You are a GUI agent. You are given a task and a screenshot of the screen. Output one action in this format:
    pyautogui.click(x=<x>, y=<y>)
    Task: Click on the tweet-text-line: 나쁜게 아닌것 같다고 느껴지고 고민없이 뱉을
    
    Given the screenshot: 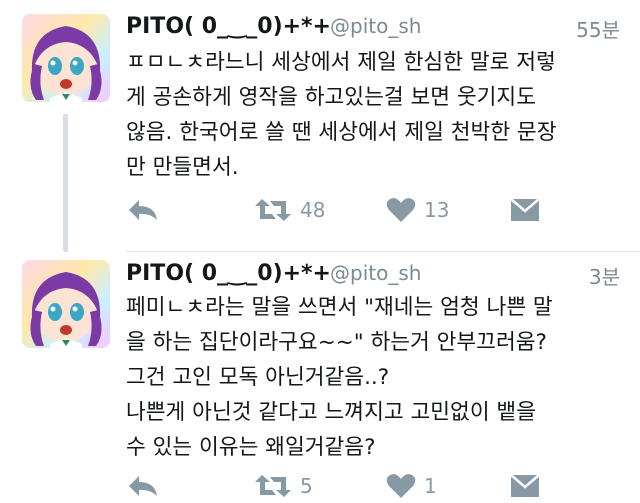 What is the action you would take?
    pyautogui.click(x=331, y=412)
    